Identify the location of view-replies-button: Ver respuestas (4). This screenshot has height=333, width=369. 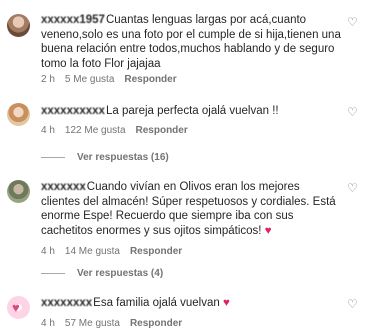
(102, 273).